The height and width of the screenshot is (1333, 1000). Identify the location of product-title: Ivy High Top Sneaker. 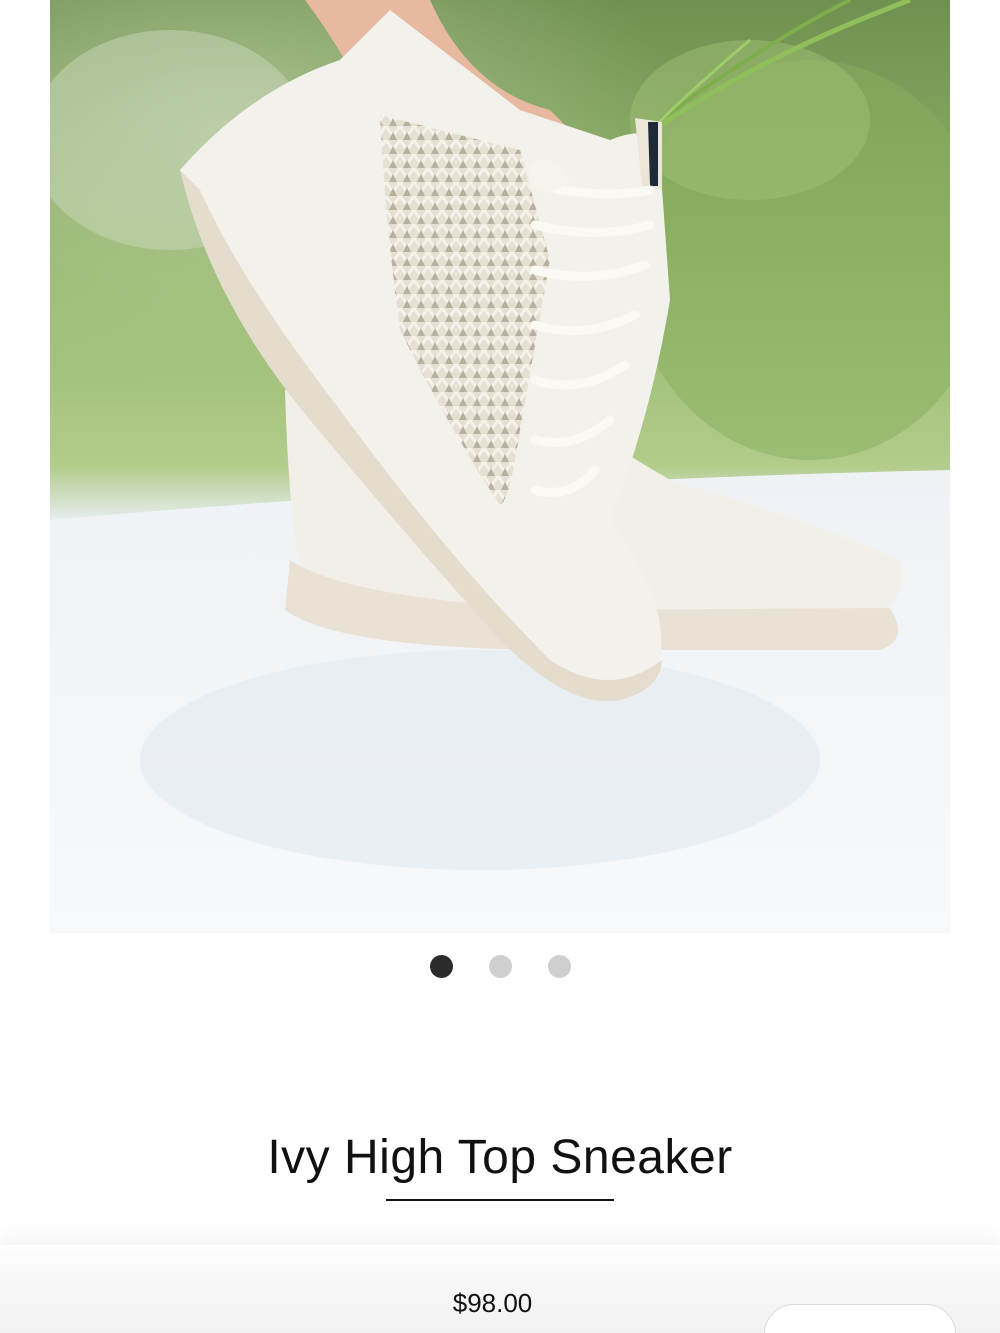
(500, 1157).